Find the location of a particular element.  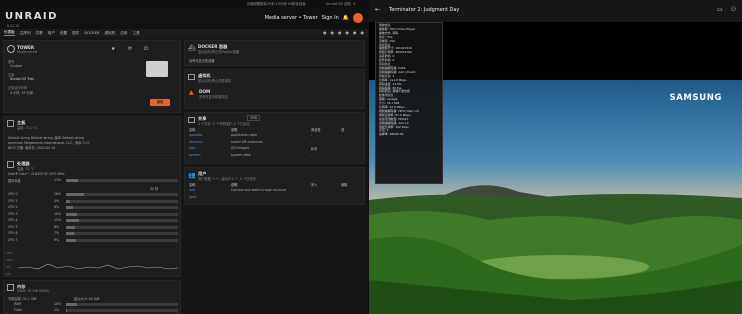

table-row-link: jiyeli is located at coordinates (192, 197).